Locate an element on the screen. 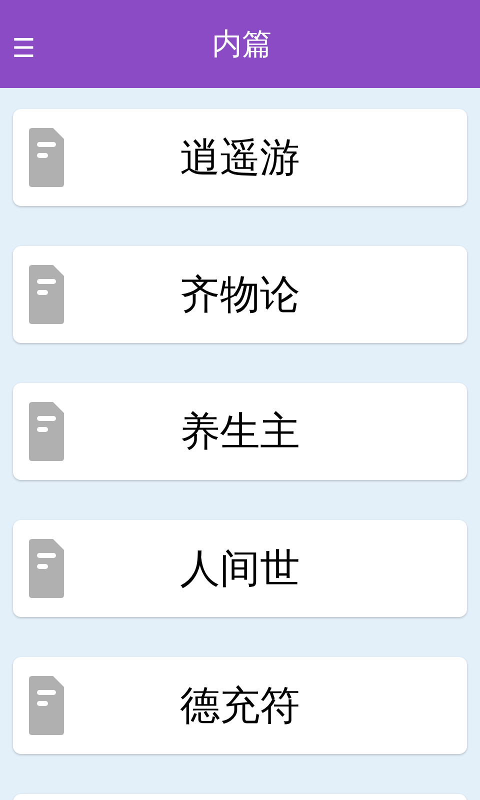 This screenshot has width=480, height=800. chapter-card: 德充符 is located at coordinates (240, 705).